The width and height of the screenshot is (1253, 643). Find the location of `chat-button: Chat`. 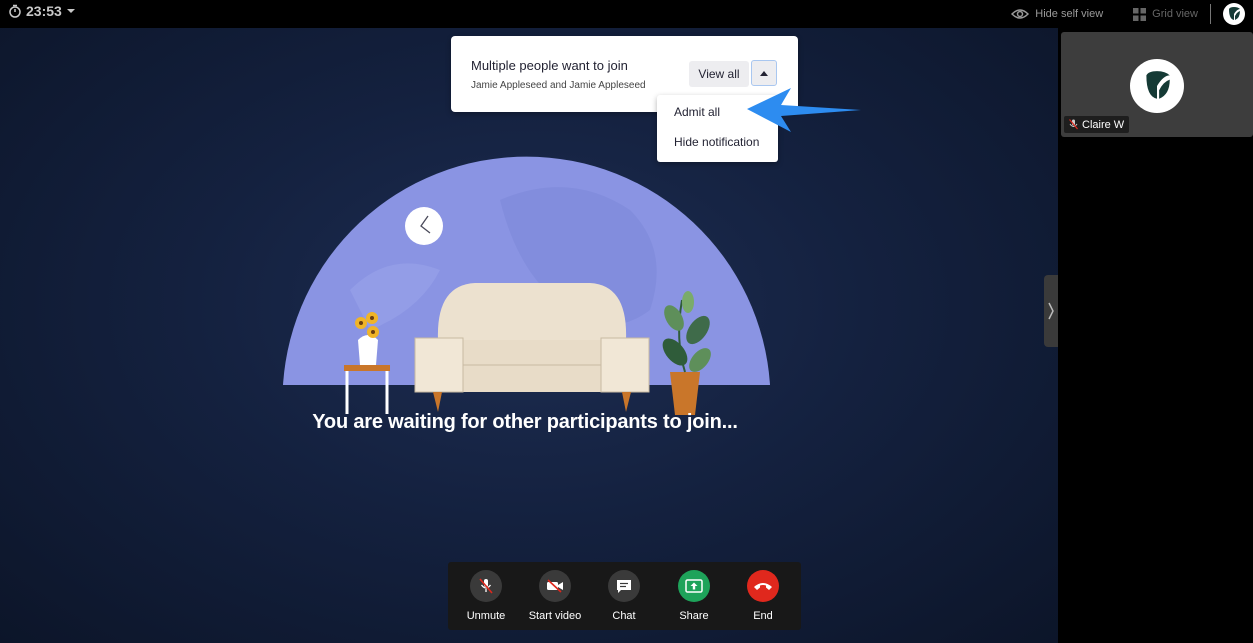

chat-button: Chat is located at coordinates (624, 596).